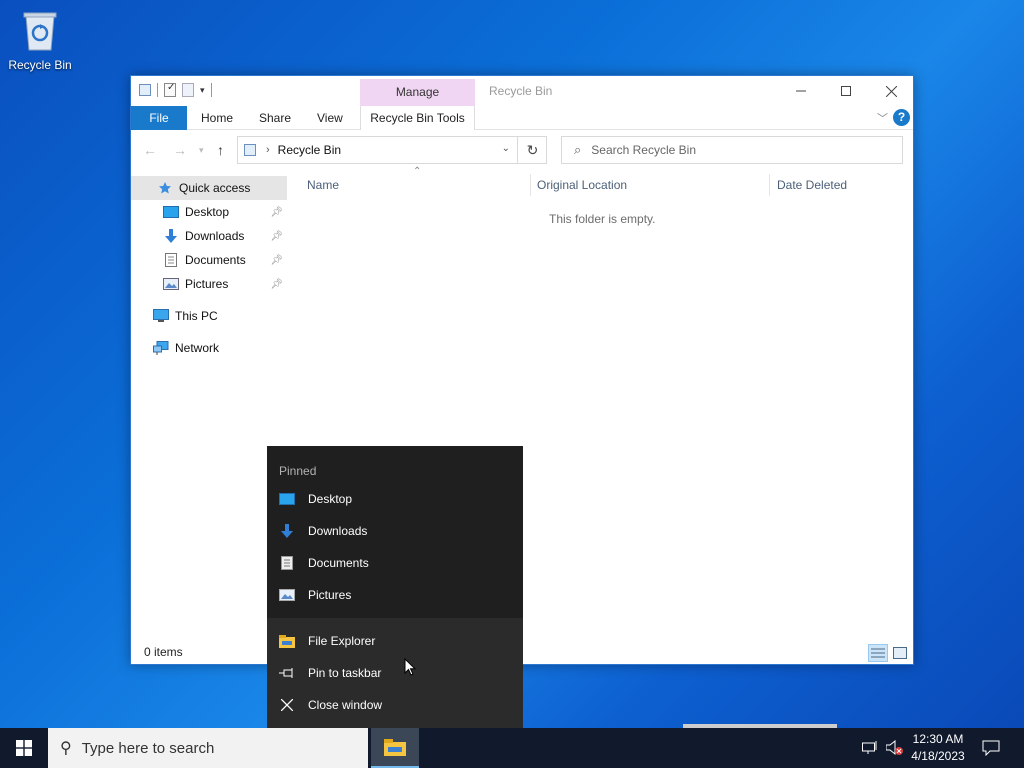 This screenshot has height=768, width=1024. Describe the element at coordinates (309, 150) in the screenshot. I see `breadcrumb: Recycle Bin` at that location.